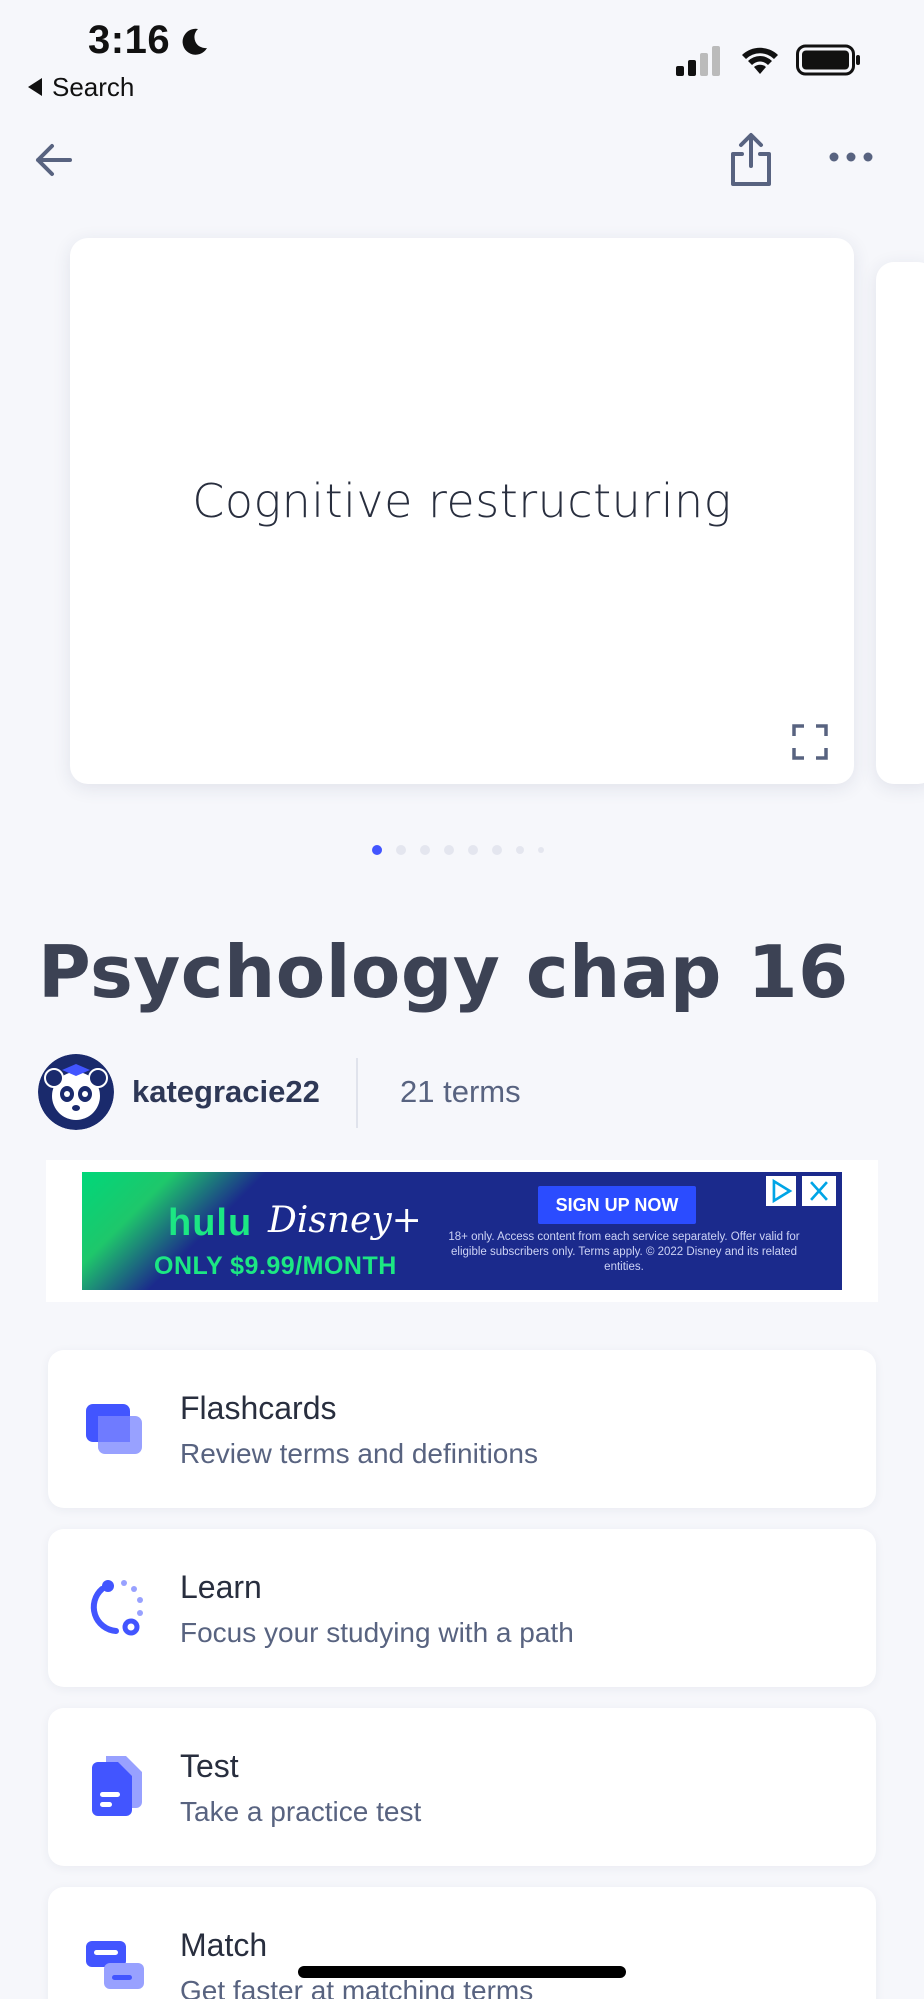 The width and height of the screenshot is (924, 1999). I want to click on close-icon, so click(819, 1191).